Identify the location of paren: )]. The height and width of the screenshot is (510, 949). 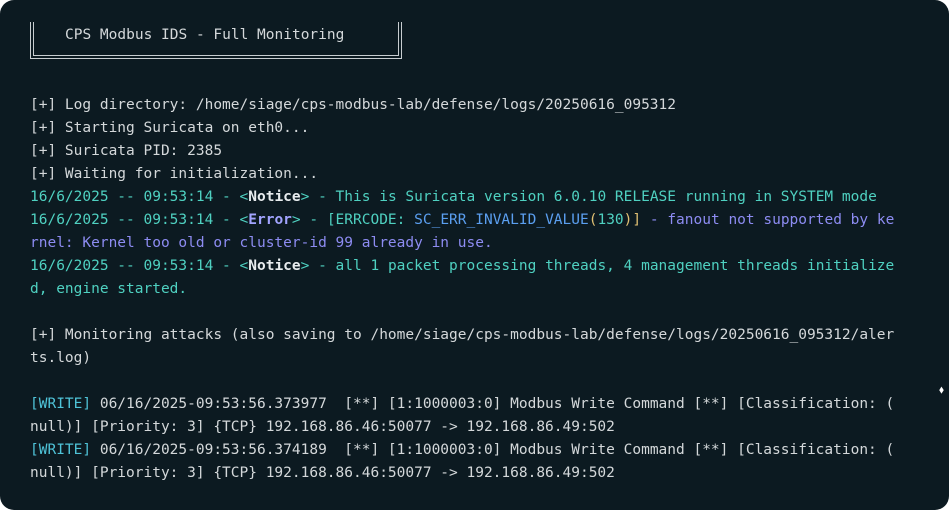
(632, 220).